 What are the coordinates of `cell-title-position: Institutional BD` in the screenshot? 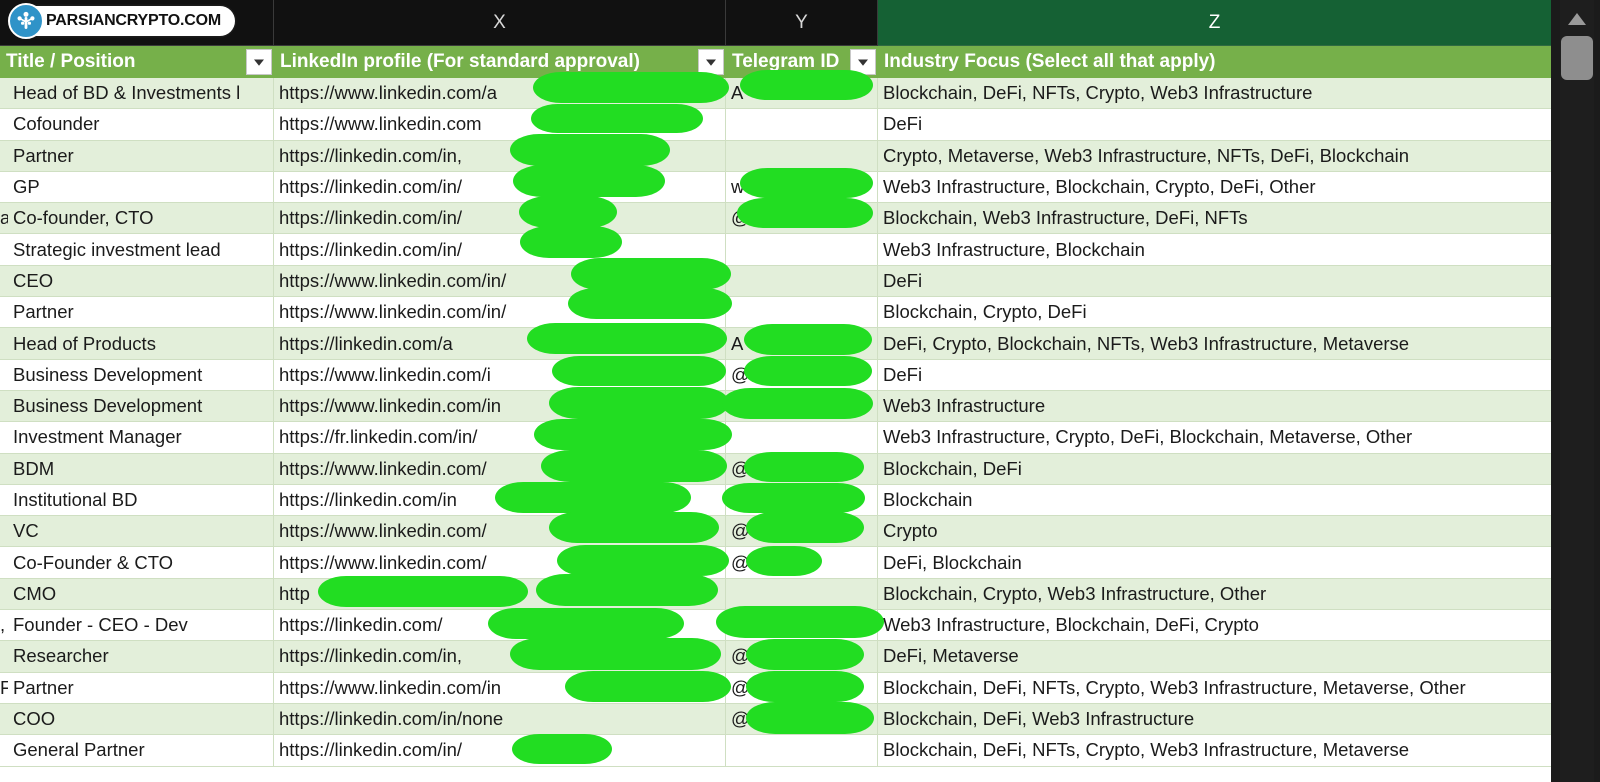 It's located at (141, 500).